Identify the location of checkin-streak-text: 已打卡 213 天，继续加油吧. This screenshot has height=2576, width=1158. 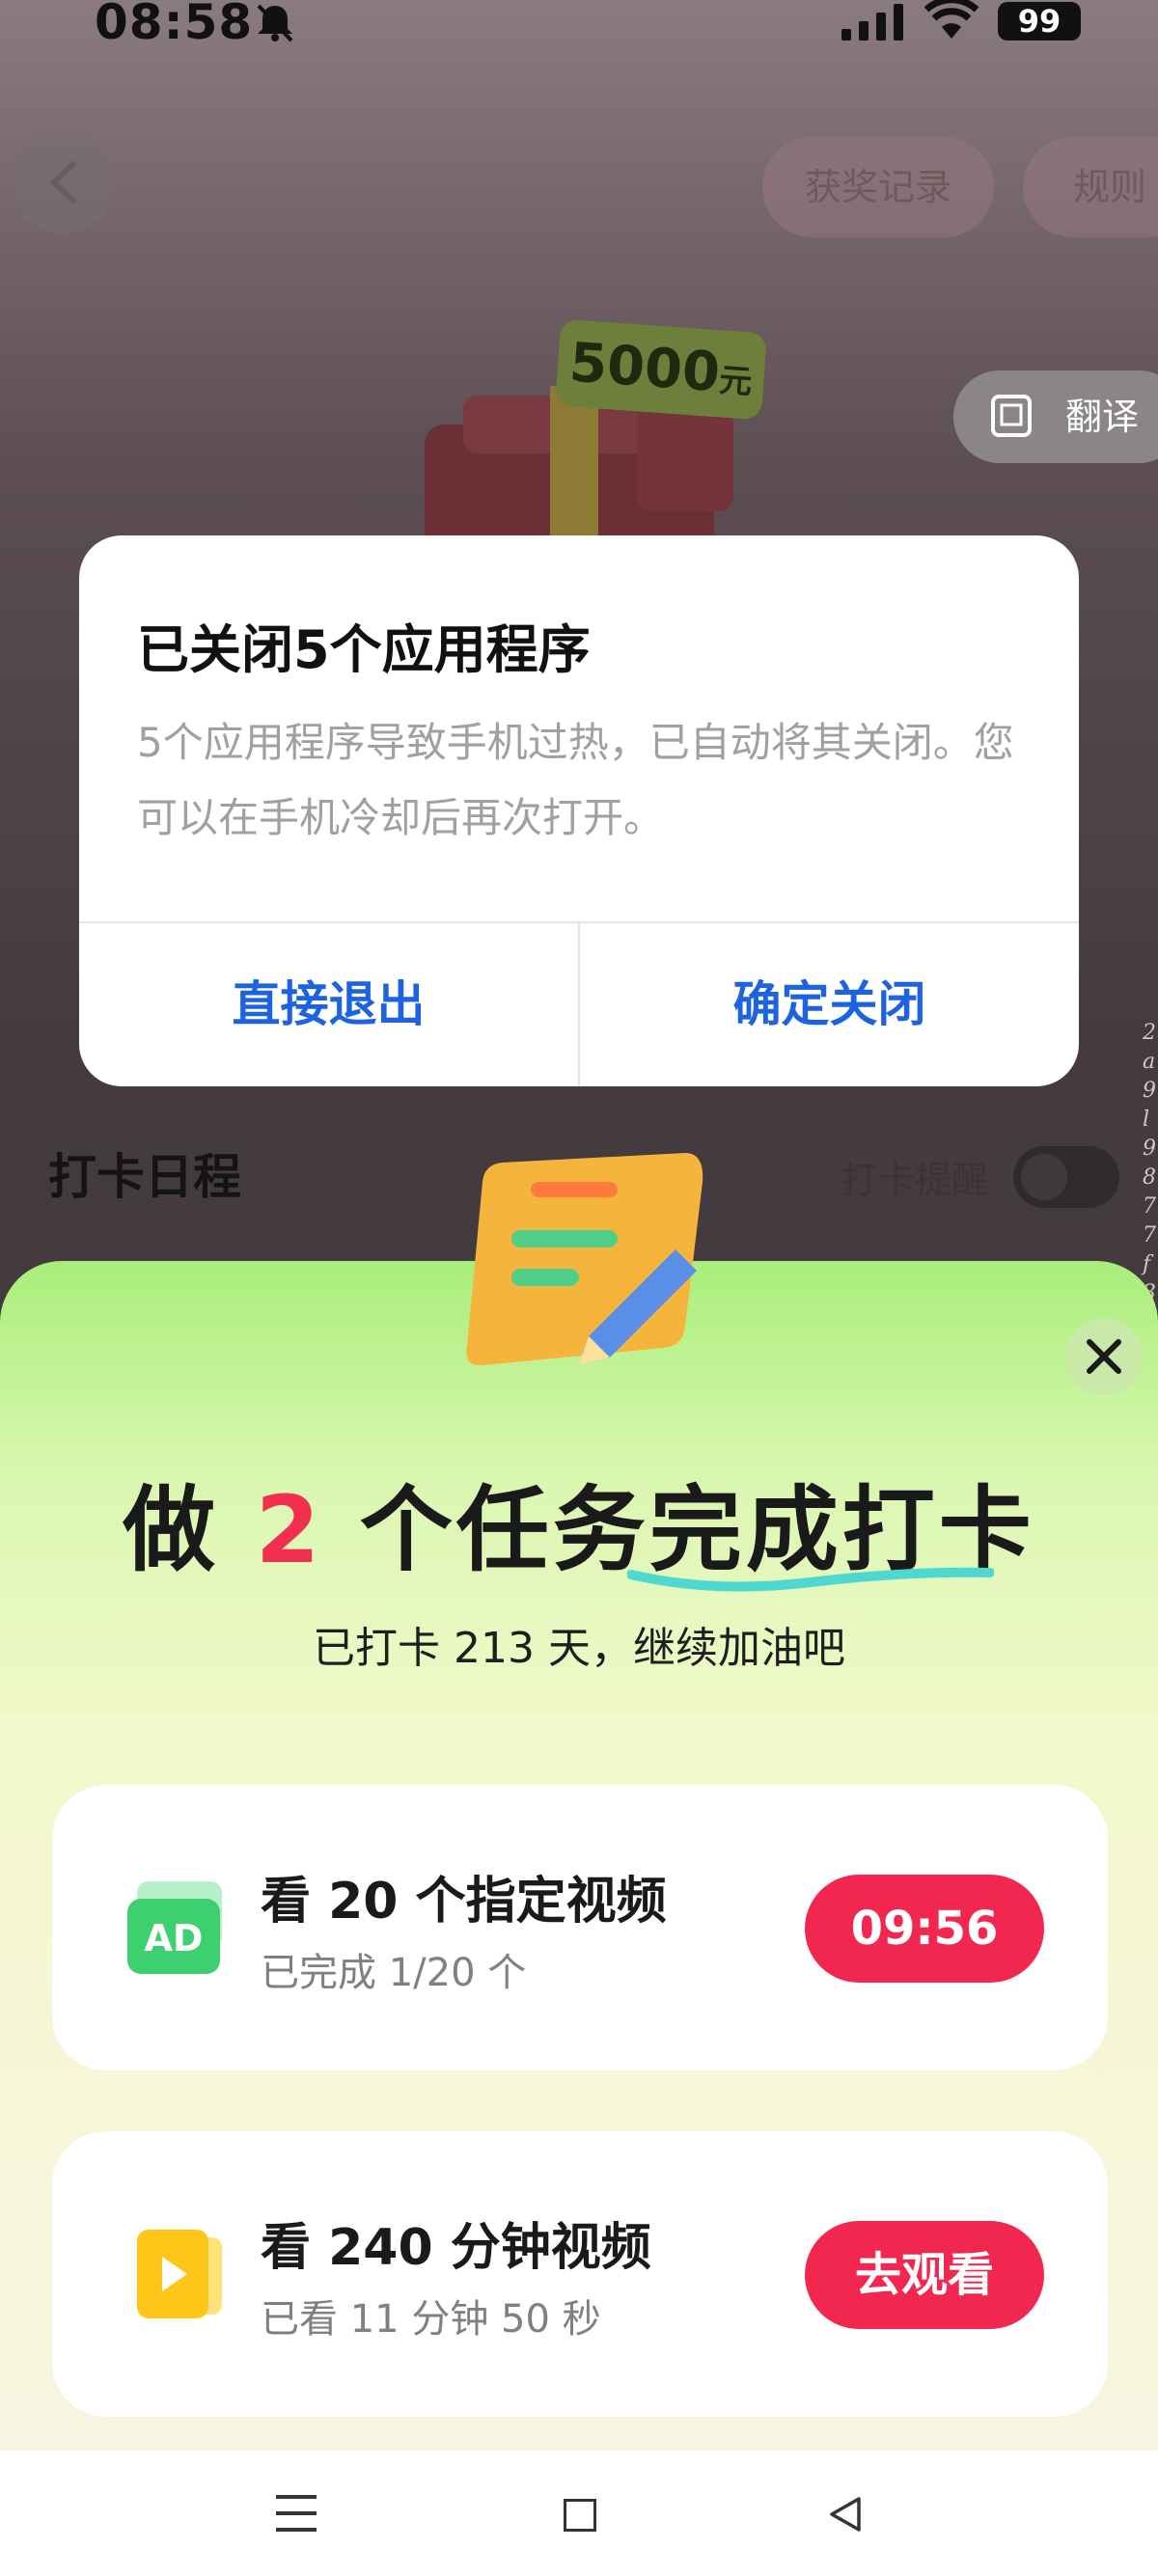
(579, 1649).